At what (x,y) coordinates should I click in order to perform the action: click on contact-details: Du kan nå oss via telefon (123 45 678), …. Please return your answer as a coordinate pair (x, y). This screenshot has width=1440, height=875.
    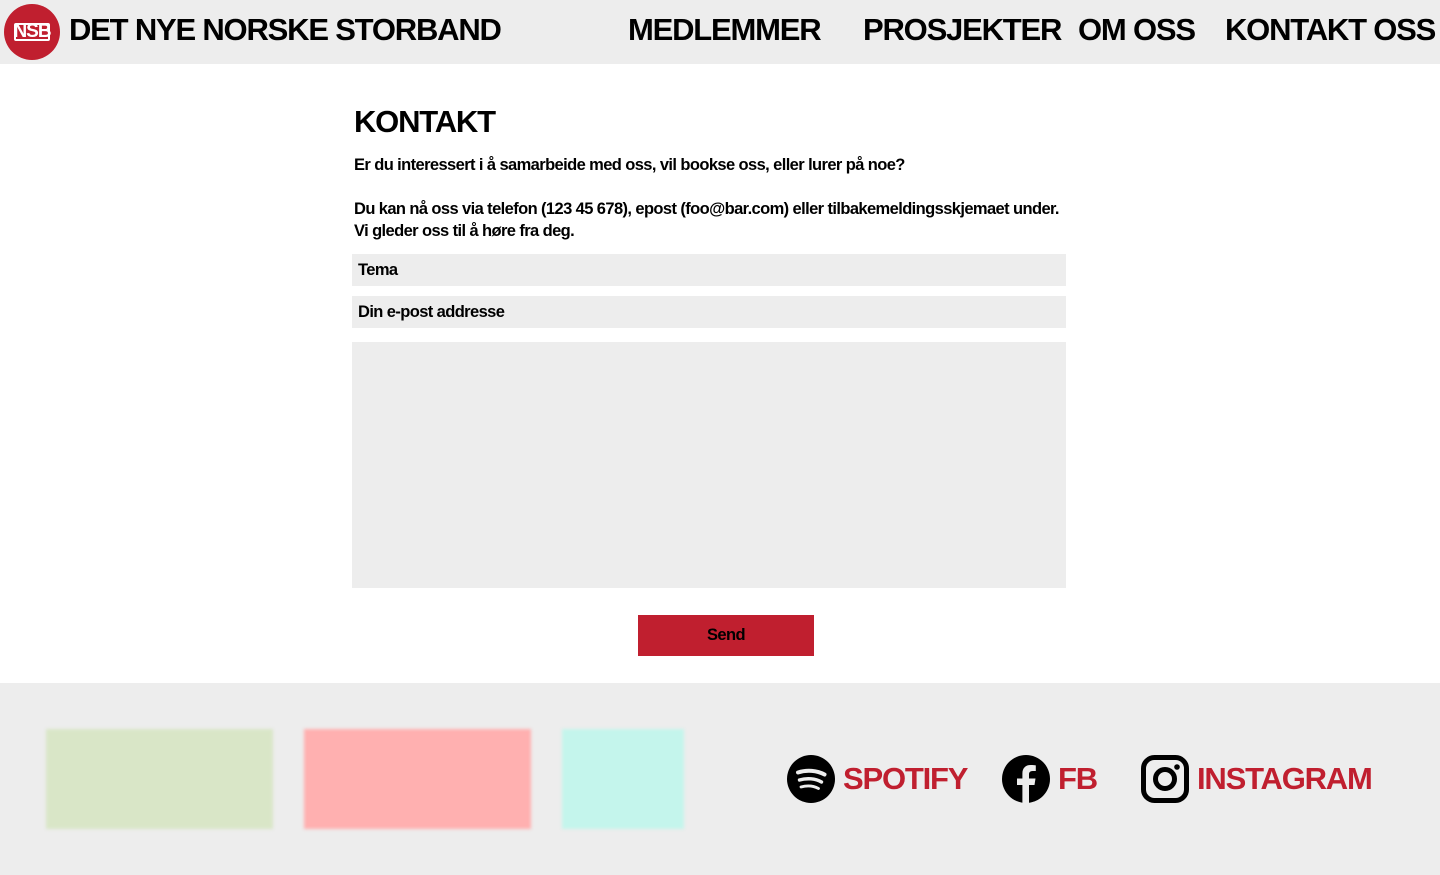
    Looking at the image, I should click on (707, 220).